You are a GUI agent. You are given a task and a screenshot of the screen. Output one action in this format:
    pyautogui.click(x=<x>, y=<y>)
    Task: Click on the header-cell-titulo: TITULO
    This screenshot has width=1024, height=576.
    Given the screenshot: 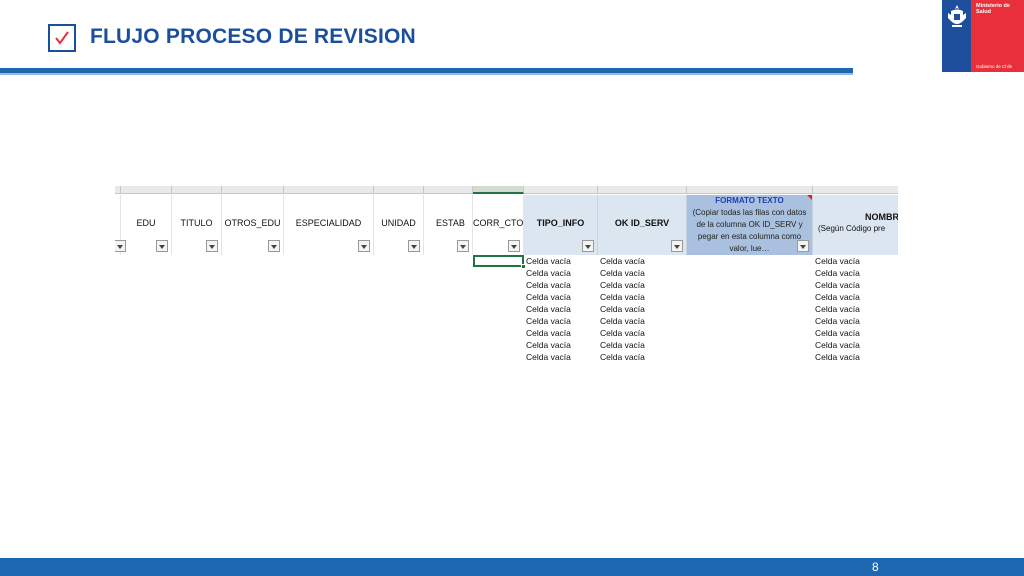 What is the action you would take?
    pyautogui.click(x=197, y=225)
    